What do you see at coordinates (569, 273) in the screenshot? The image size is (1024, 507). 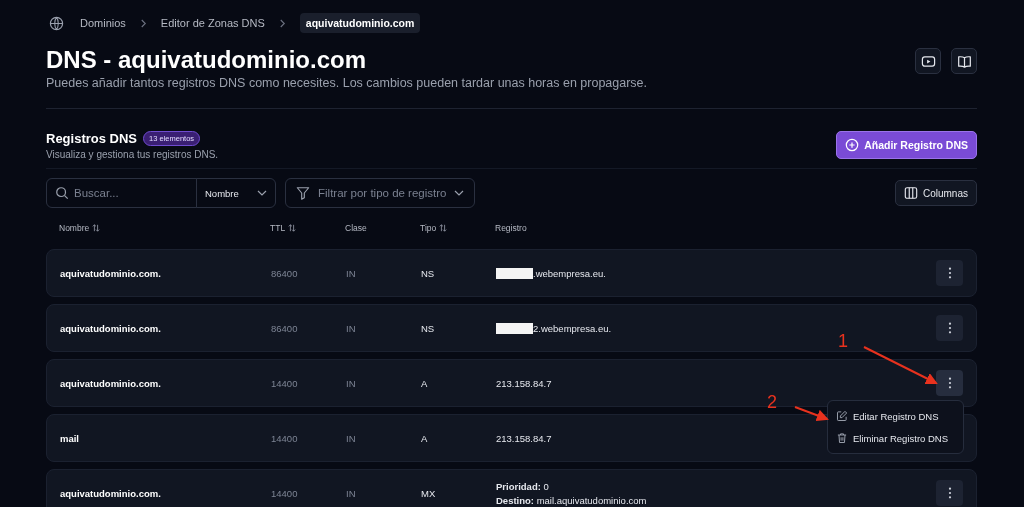 I see `record-value: .webempresa.eu.` at bounding box center [569, 273].